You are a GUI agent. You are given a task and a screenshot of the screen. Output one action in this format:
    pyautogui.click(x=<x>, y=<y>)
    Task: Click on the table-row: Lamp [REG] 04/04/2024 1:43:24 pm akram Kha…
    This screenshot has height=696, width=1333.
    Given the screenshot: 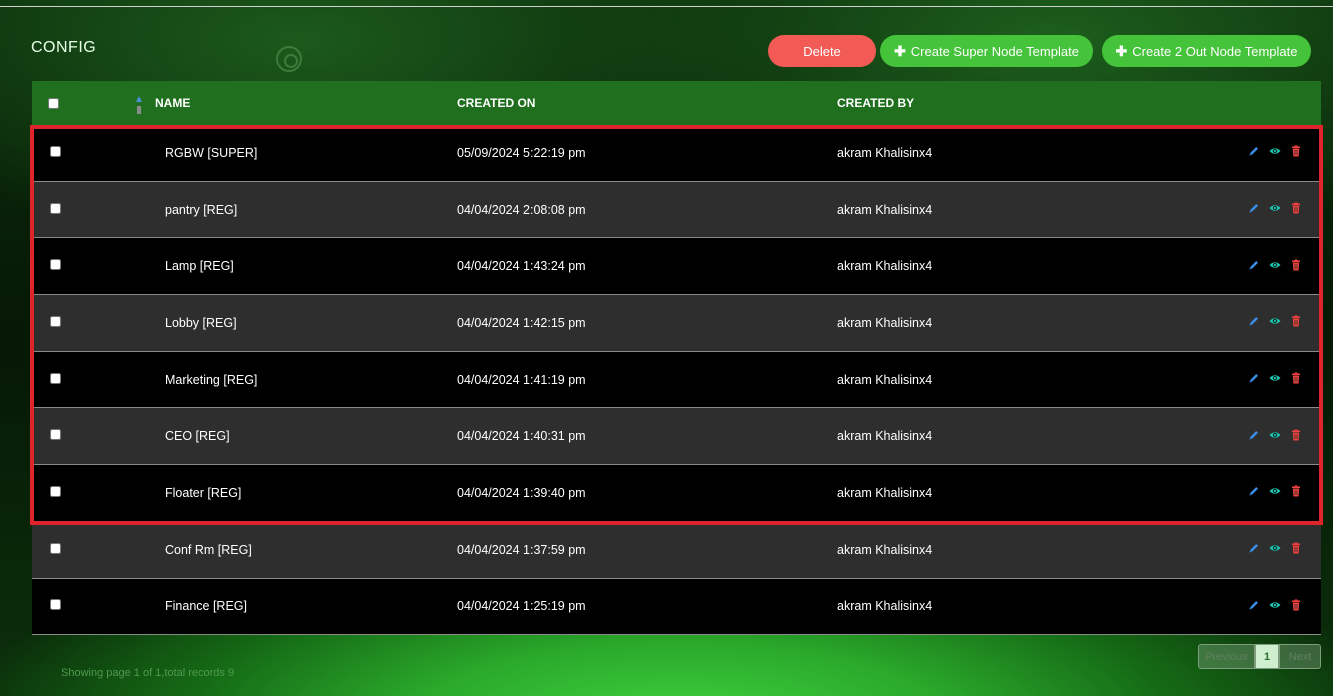 What is the action you would take?
    pyautogui.click(x=676, y=267)
    